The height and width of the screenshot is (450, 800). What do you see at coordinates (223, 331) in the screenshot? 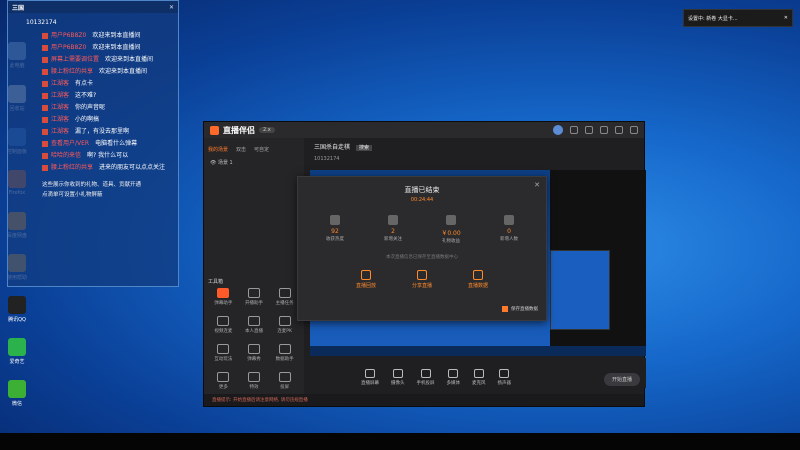
I see `tool-label: 视频连麦` at bounding box center [223, 331].